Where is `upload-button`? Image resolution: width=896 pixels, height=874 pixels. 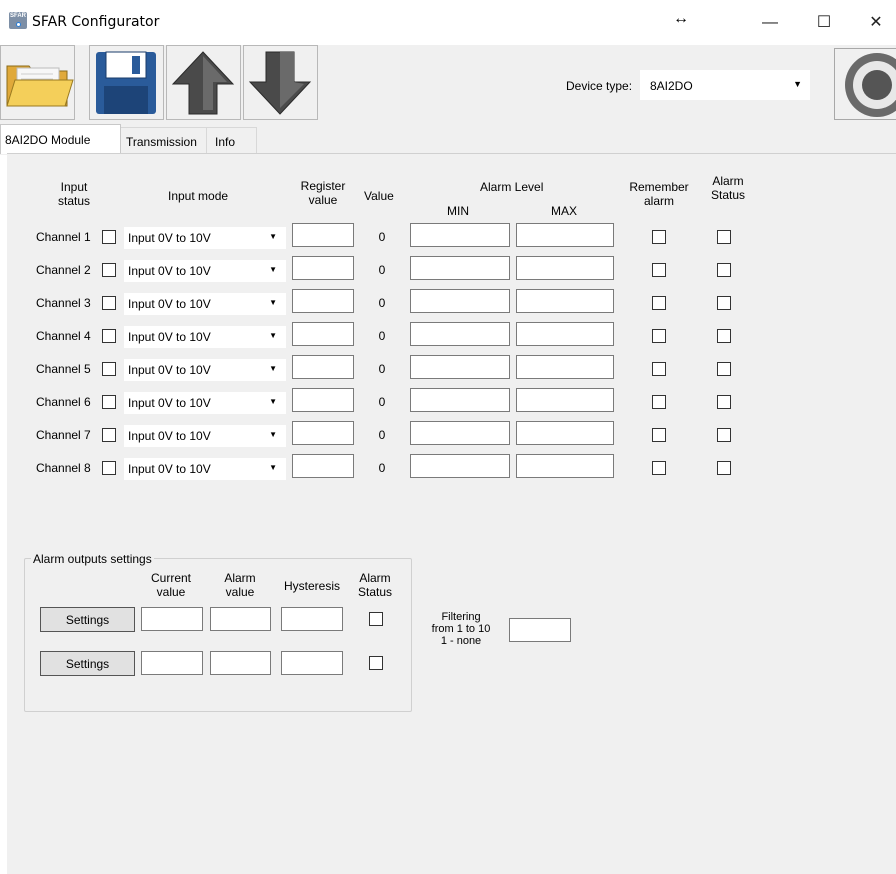 upload-button is located at coordinates (203, 82).